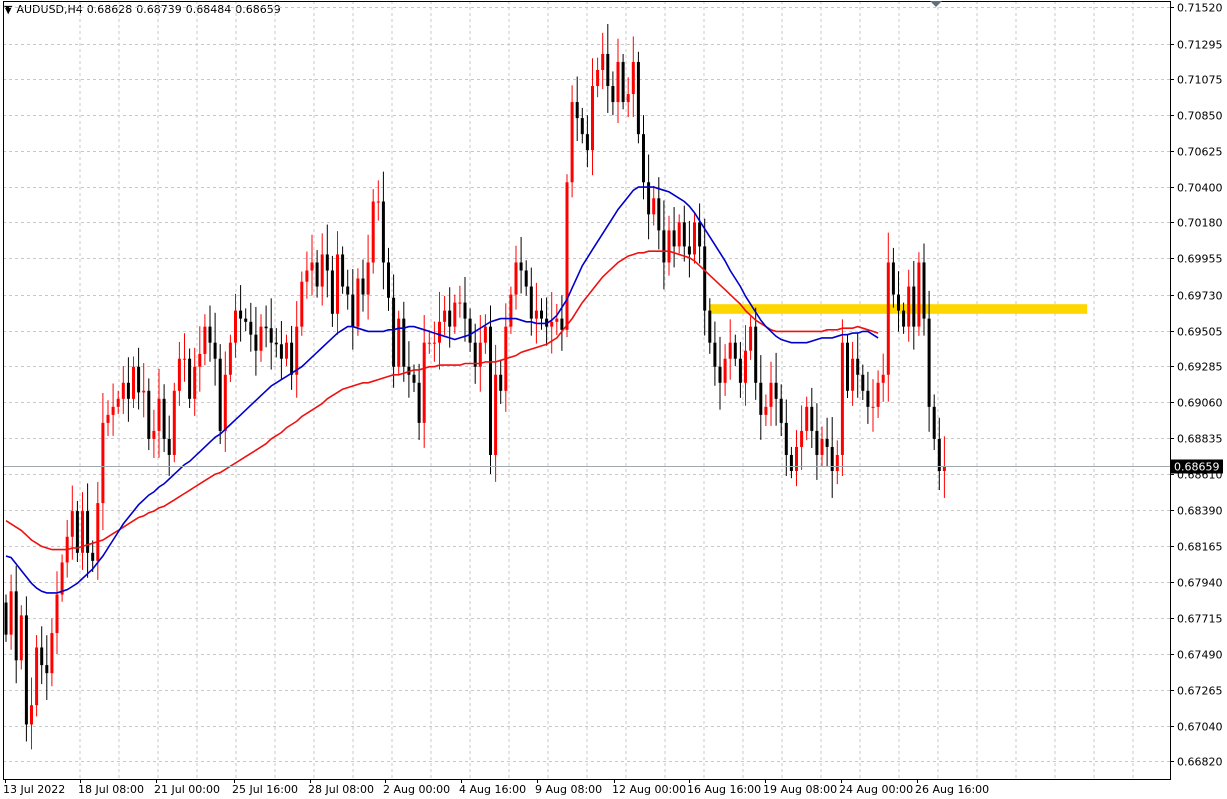 Image resolution: width=1227 pixels, height=799 pixels. What do you see at coordinates (1200, 511) in the screenshot?
I see `y-tick-label: 0.68390` at bounding box center [1200, 511].